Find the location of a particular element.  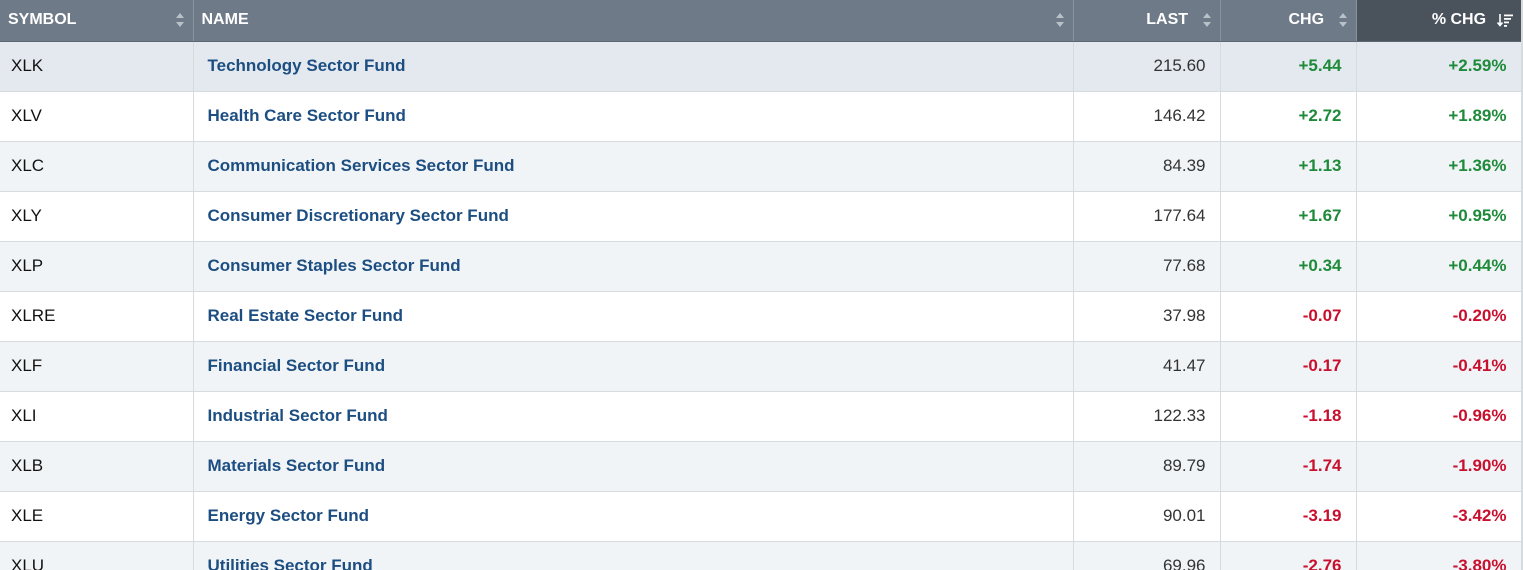

column-header-name: NAME is located at coordinates (633, 21).